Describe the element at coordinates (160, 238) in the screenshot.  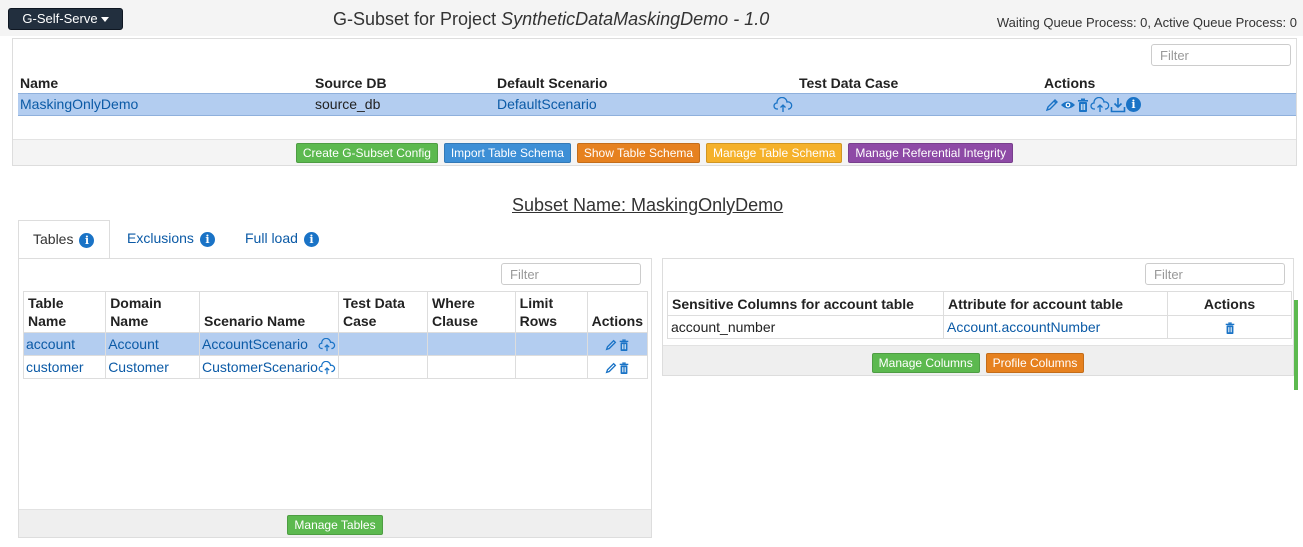
I see `tab-exclusions-label: Exclusions` at that location.